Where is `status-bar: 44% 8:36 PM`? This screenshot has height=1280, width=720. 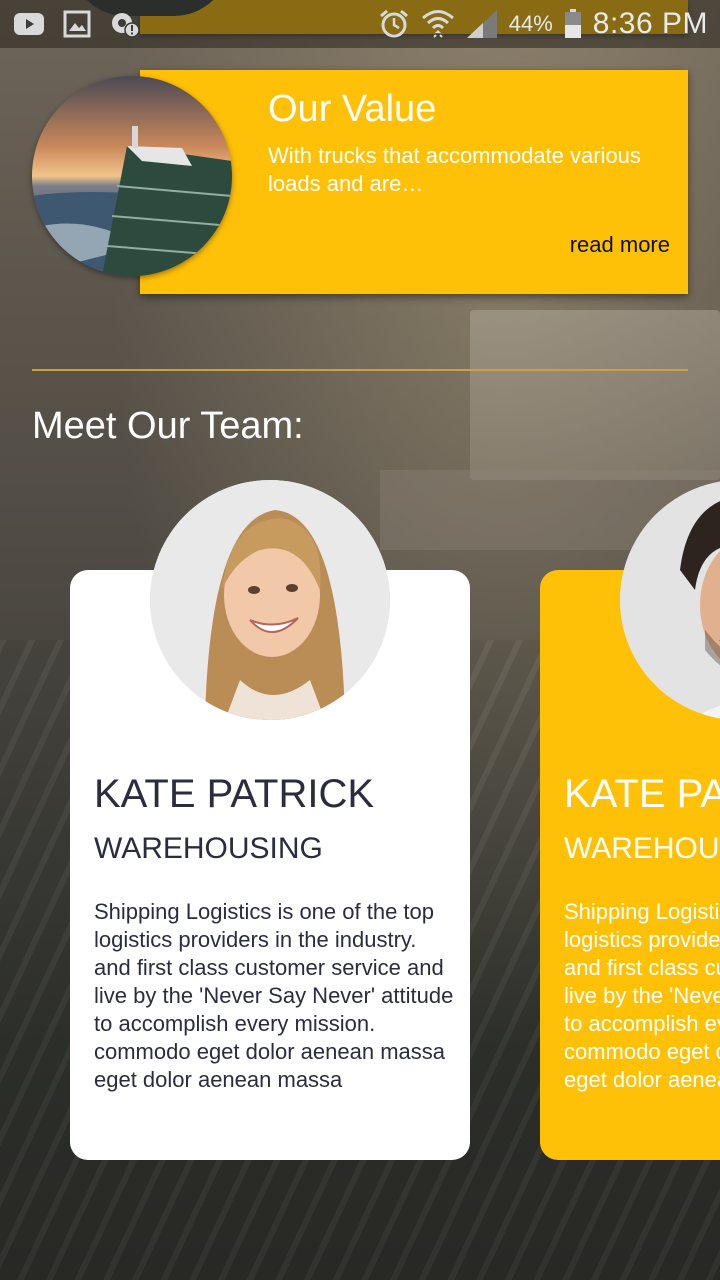 status-bar: 44% 8:36 PM is located at coordinates (360, 24).